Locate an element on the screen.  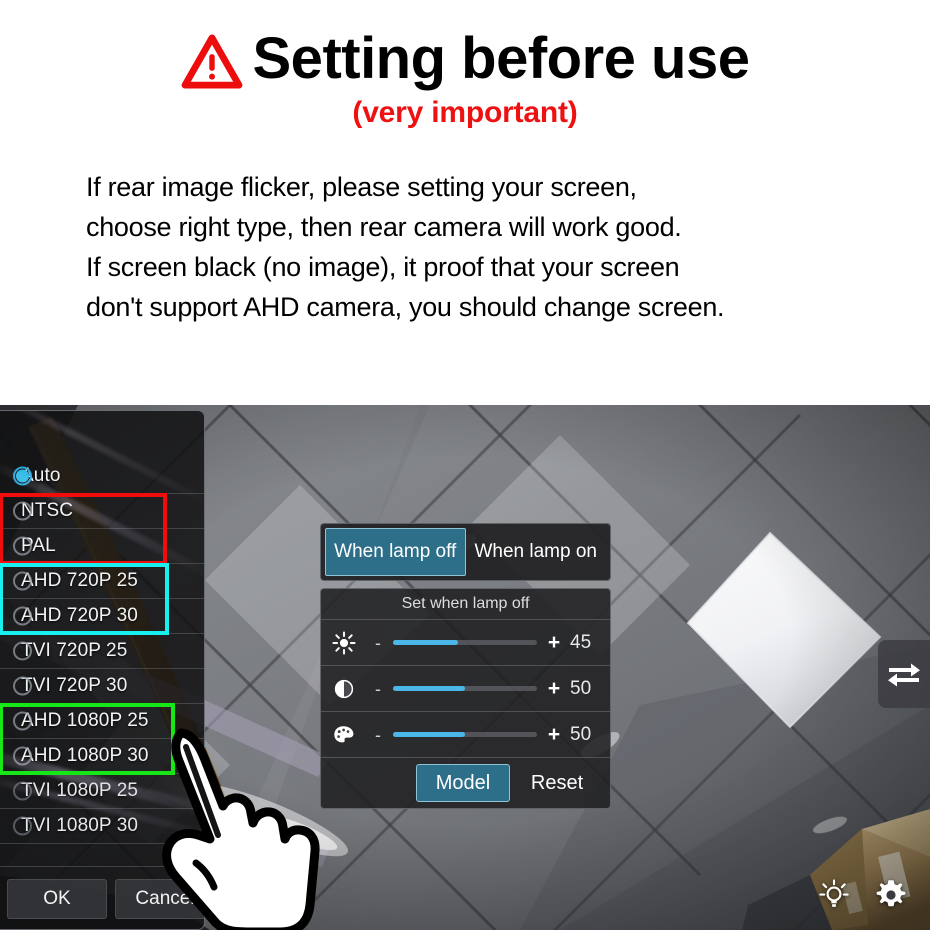
lightbulb-icon is located at coordinates (834, 895).